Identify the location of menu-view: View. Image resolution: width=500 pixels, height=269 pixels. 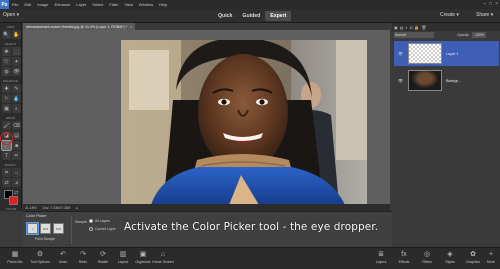
(128, 4).